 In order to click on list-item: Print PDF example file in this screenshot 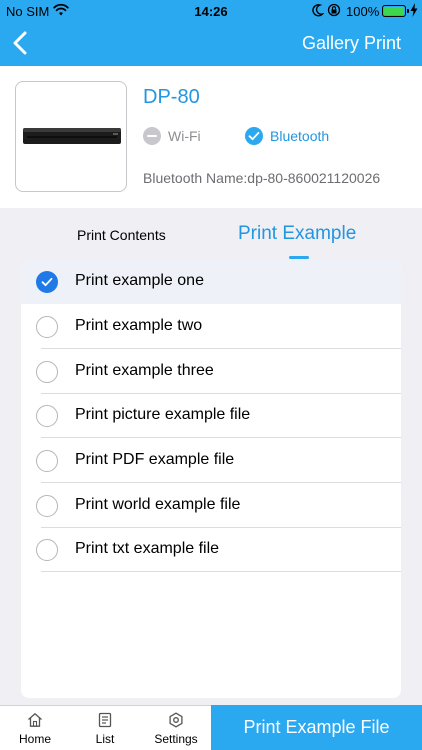, I will do `click(211, 460)`.